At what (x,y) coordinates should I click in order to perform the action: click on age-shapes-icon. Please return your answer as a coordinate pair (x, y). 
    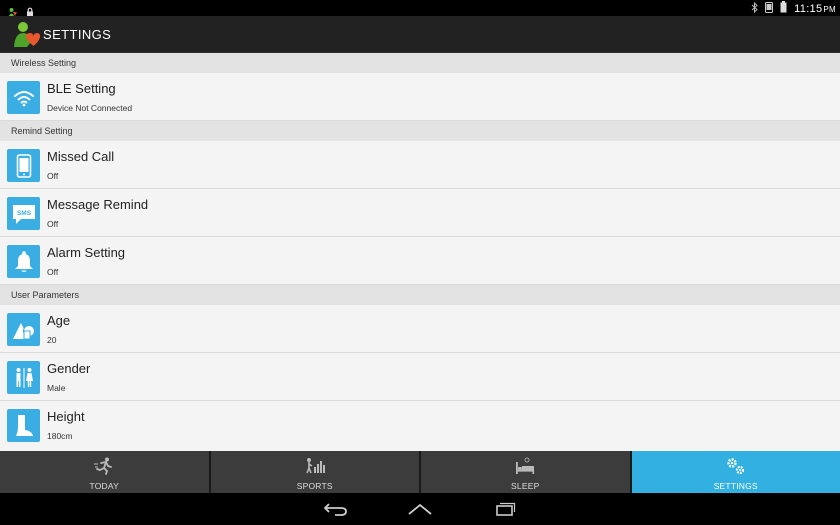
    Looking at the image, I should click on (23, 329).